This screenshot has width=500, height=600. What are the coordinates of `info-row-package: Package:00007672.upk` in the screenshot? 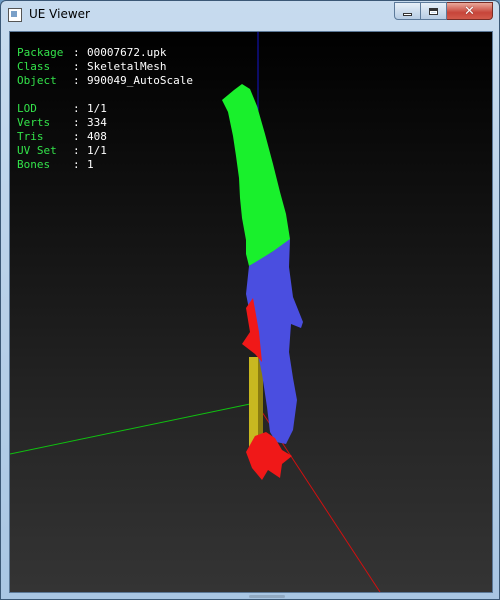 It's located at (105, 53).